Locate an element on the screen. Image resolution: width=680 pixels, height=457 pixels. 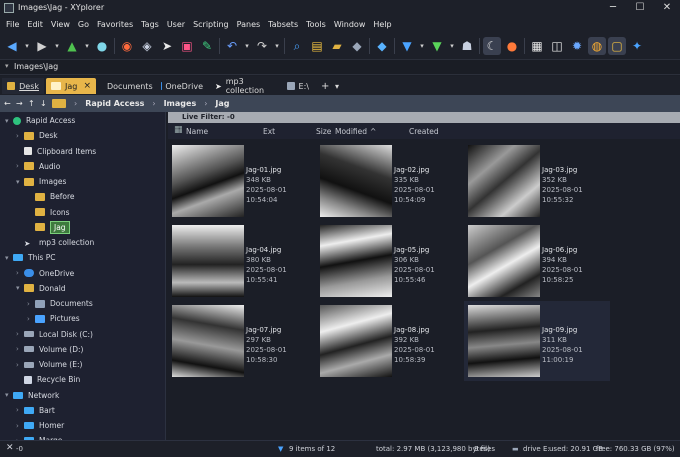
window-frame-icon: ▢ is located at coordinates (617, 46).